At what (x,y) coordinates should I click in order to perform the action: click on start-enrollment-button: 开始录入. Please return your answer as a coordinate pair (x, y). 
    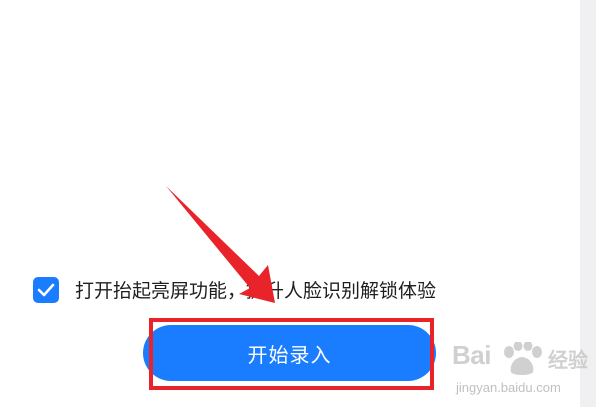
    Looking at the image, I should click on (289, 353).